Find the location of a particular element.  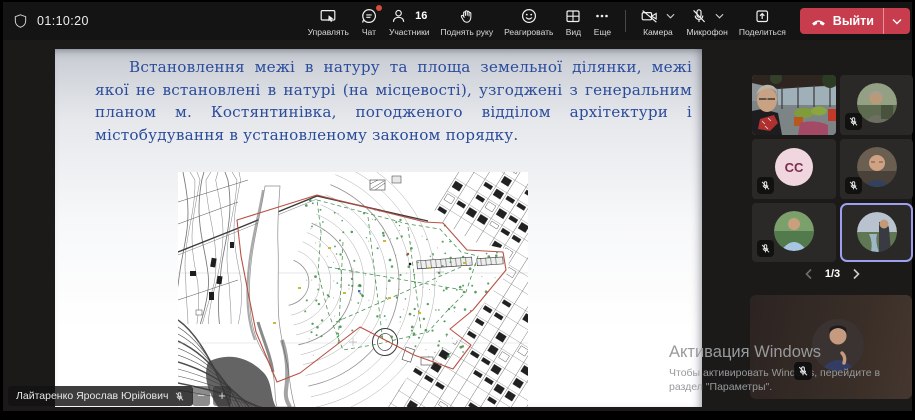

call-duration: 01:10:20 is located at coordinates (63, 21).